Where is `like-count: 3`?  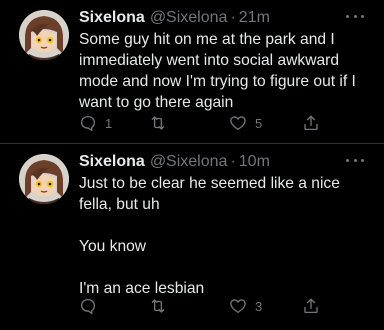 like-count: 3 is located at coordinates (259, 306).